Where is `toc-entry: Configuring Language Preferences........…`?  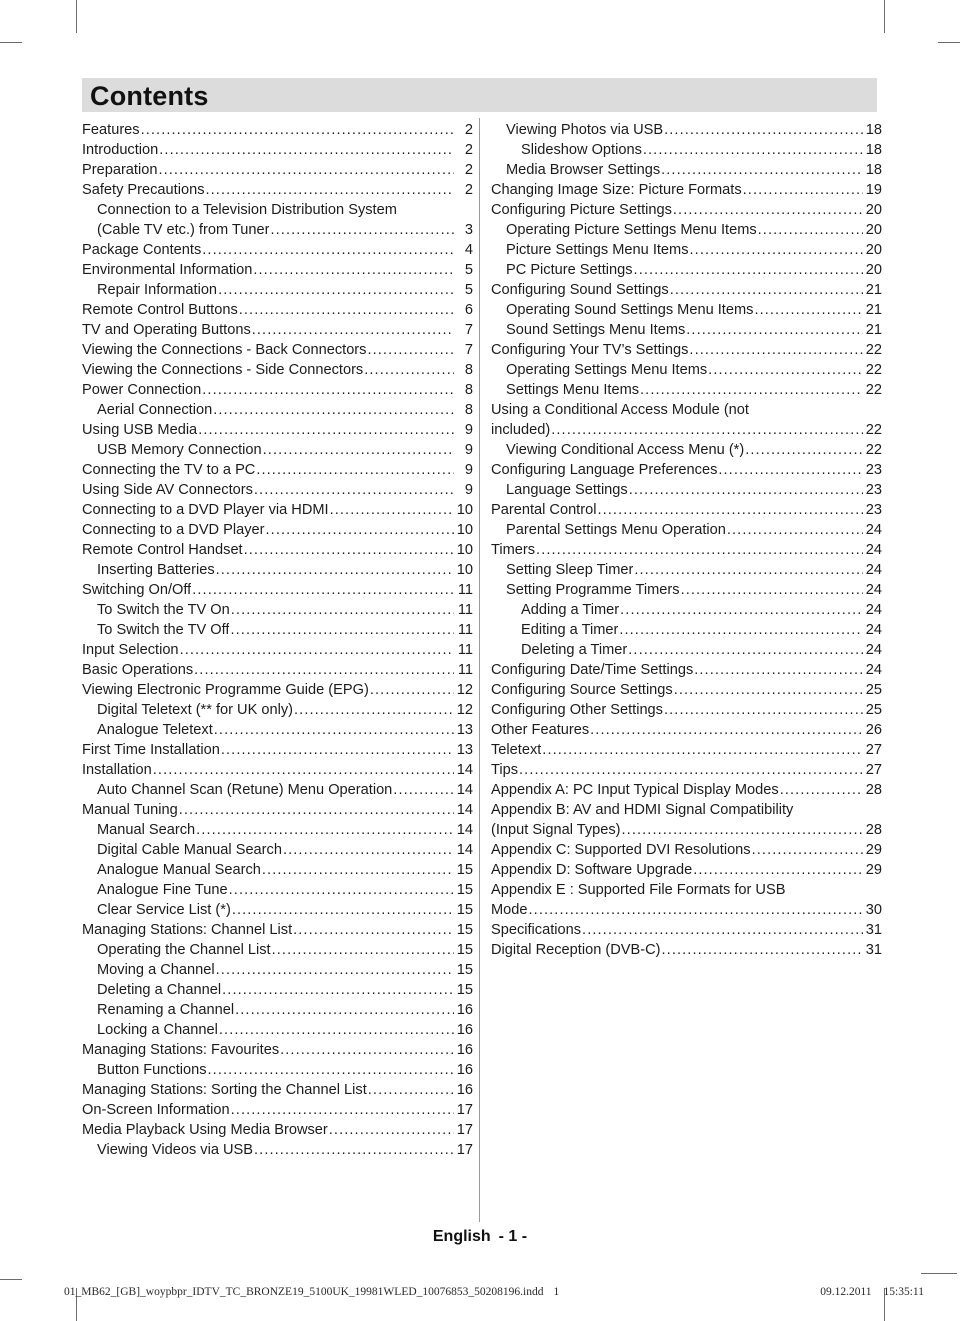 toc-entry: Configuring Language Preferences........… is located at coordinates (686, 470).